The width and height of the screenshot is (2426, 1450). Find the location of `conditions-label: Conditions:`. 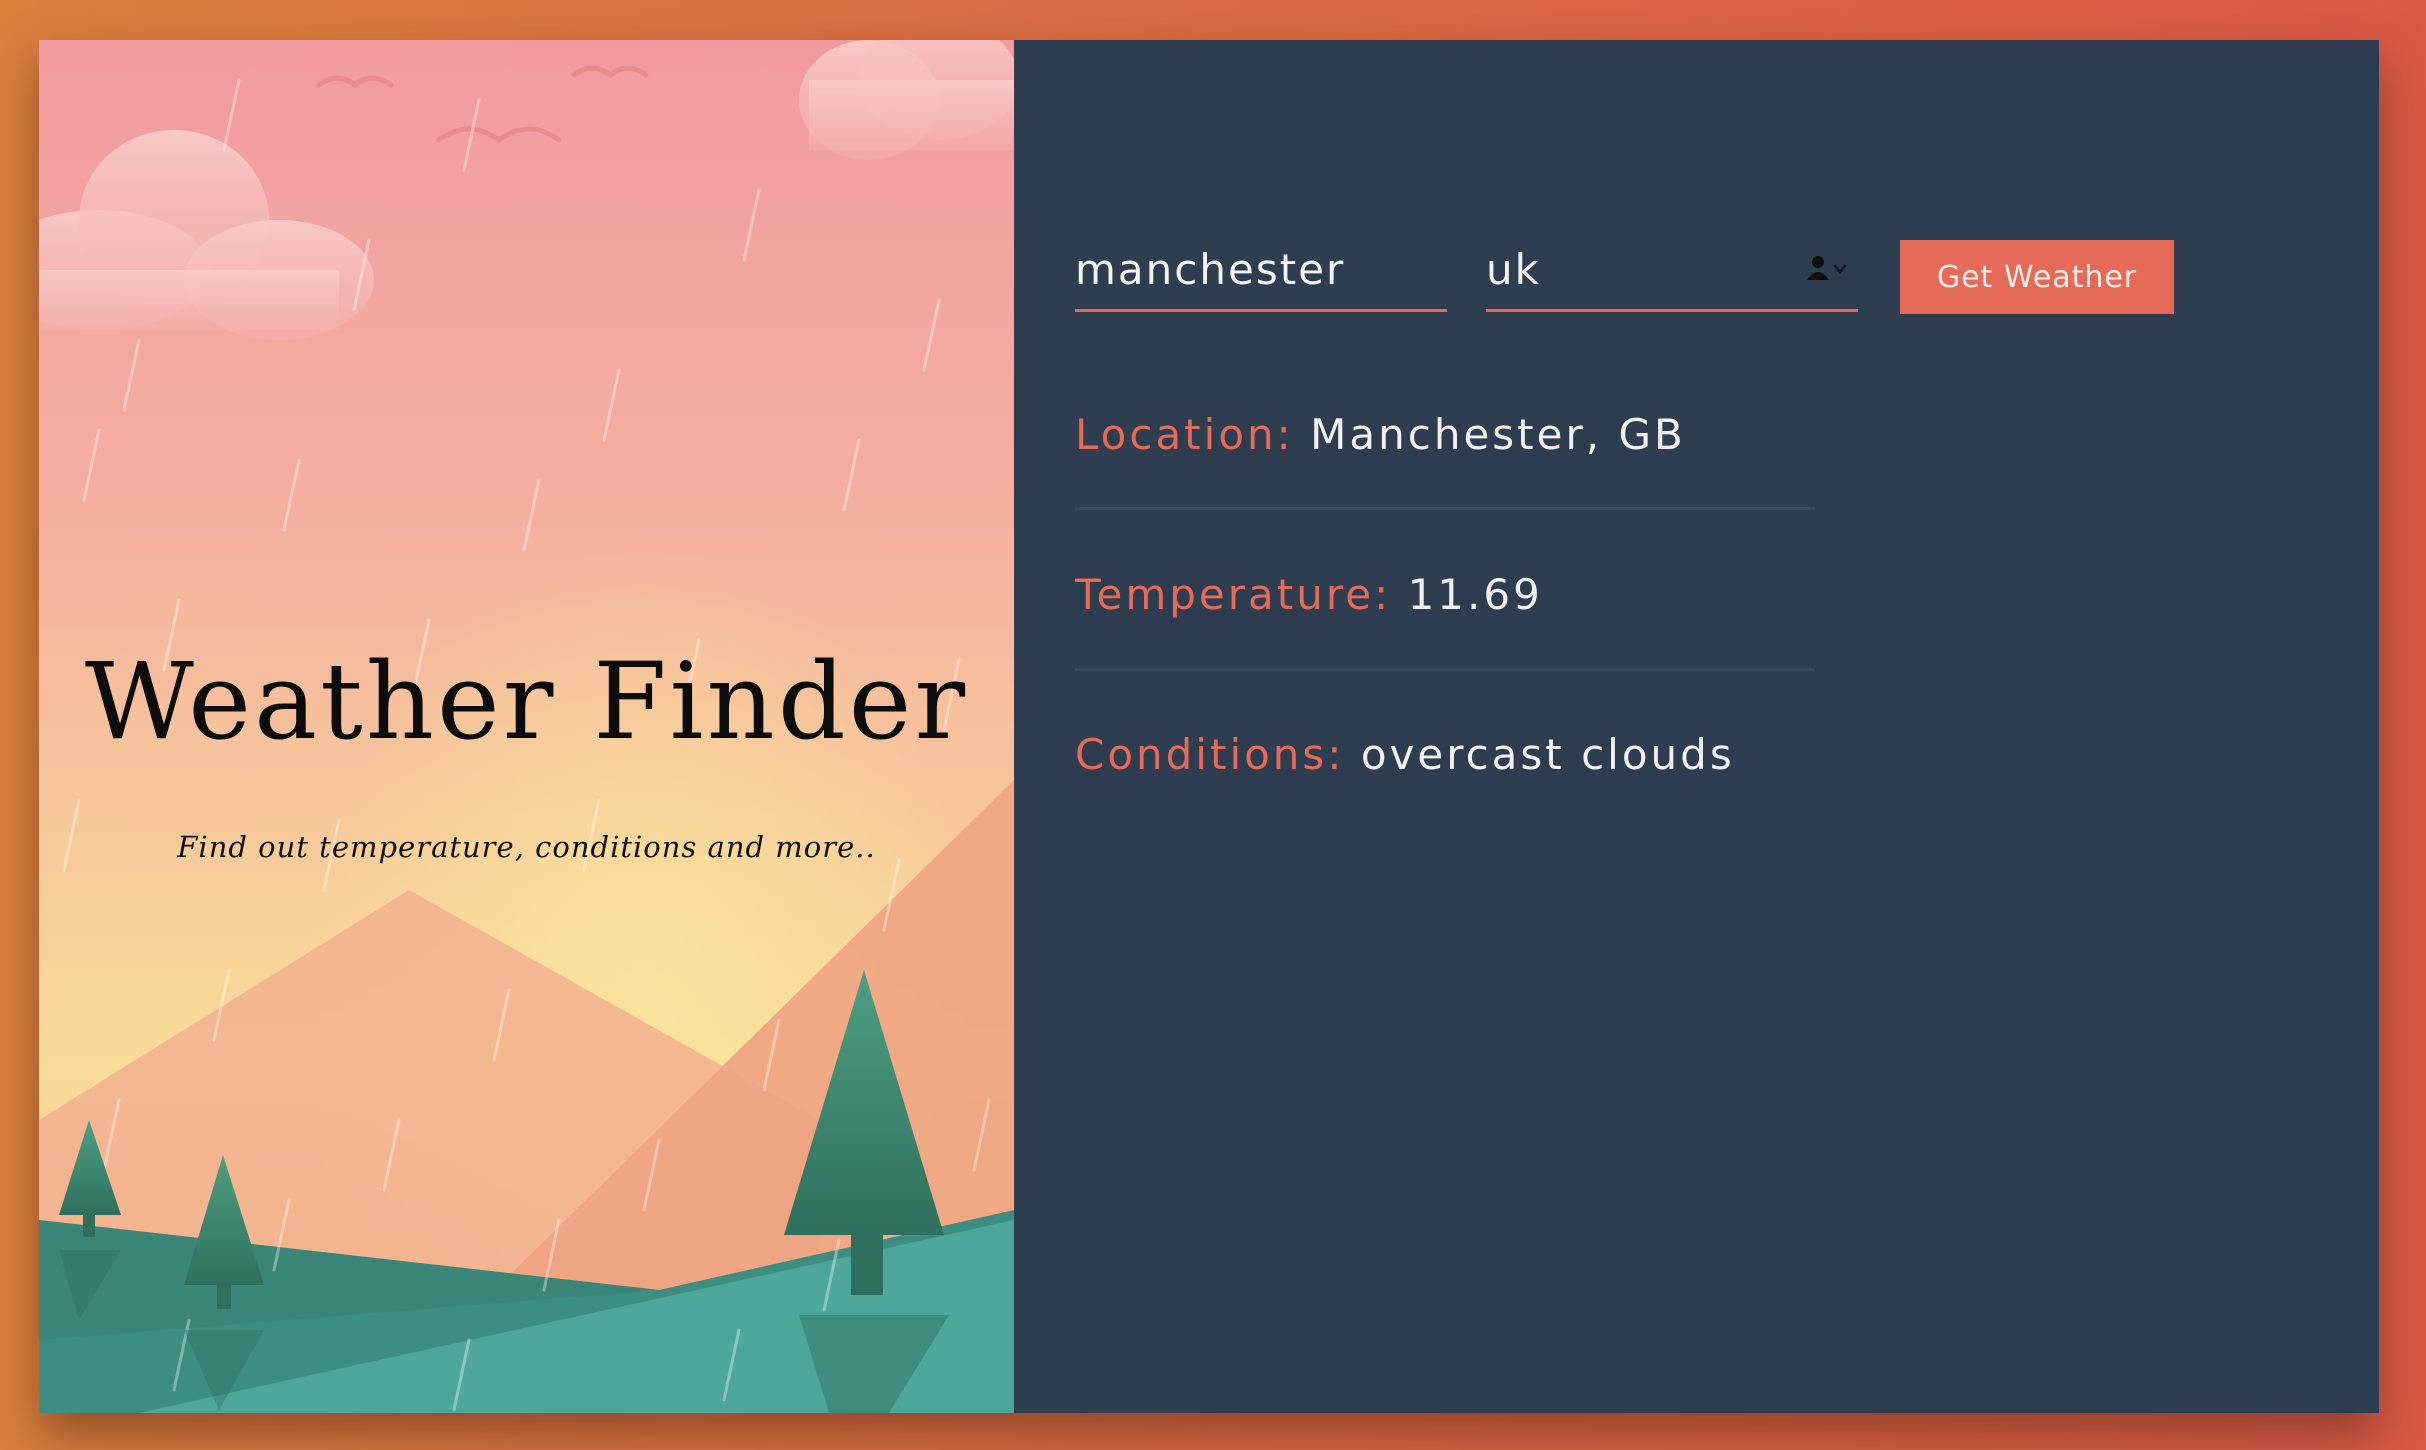

conditions-label: Conditions: is located at coordinates (1210, 754).